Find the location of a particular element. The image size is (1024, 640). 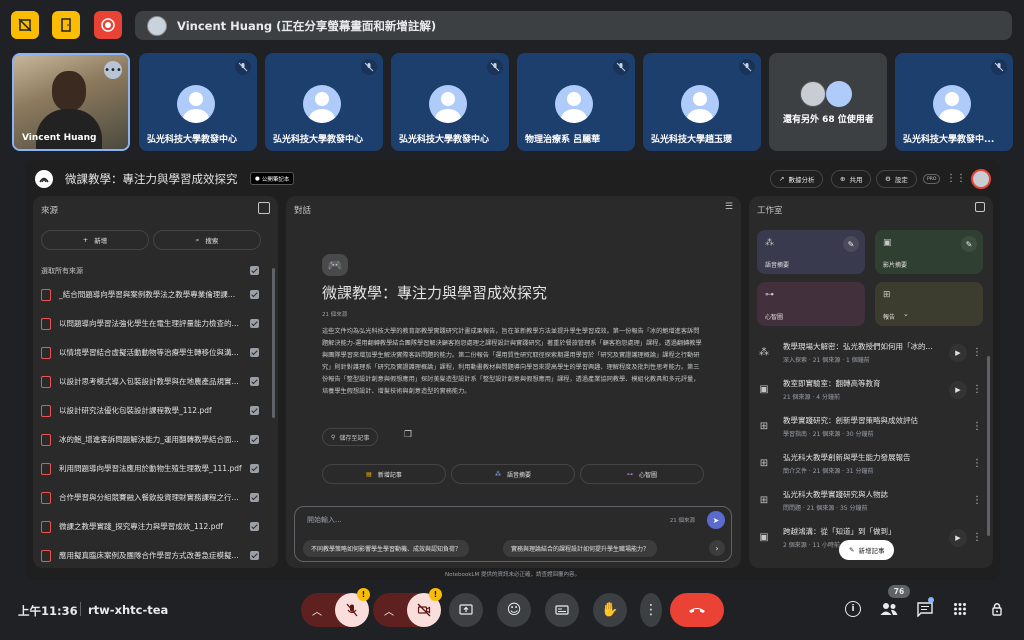

chat-settings-icon: ☰ is located at coordinates (729, 207).